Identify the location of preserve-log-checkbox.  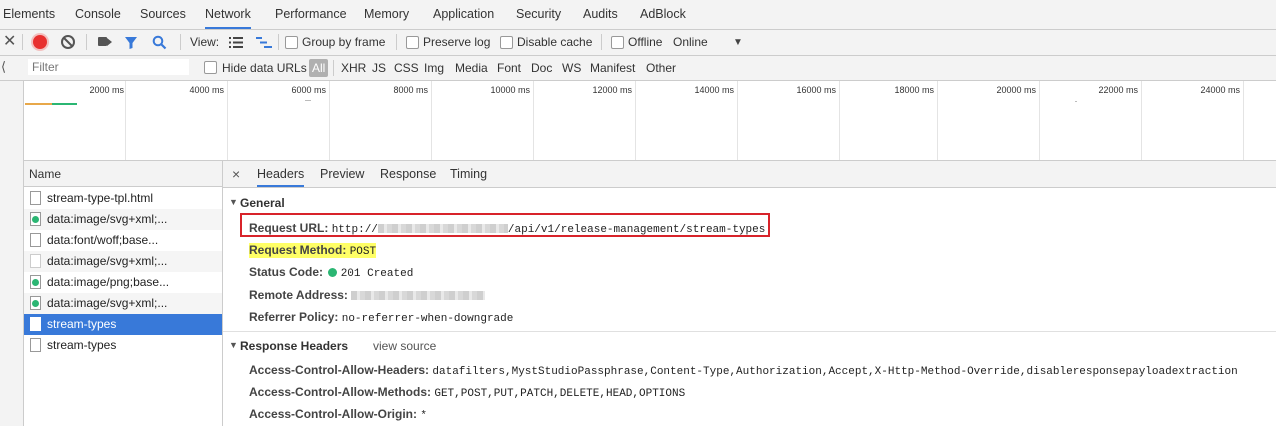
(412, 42).